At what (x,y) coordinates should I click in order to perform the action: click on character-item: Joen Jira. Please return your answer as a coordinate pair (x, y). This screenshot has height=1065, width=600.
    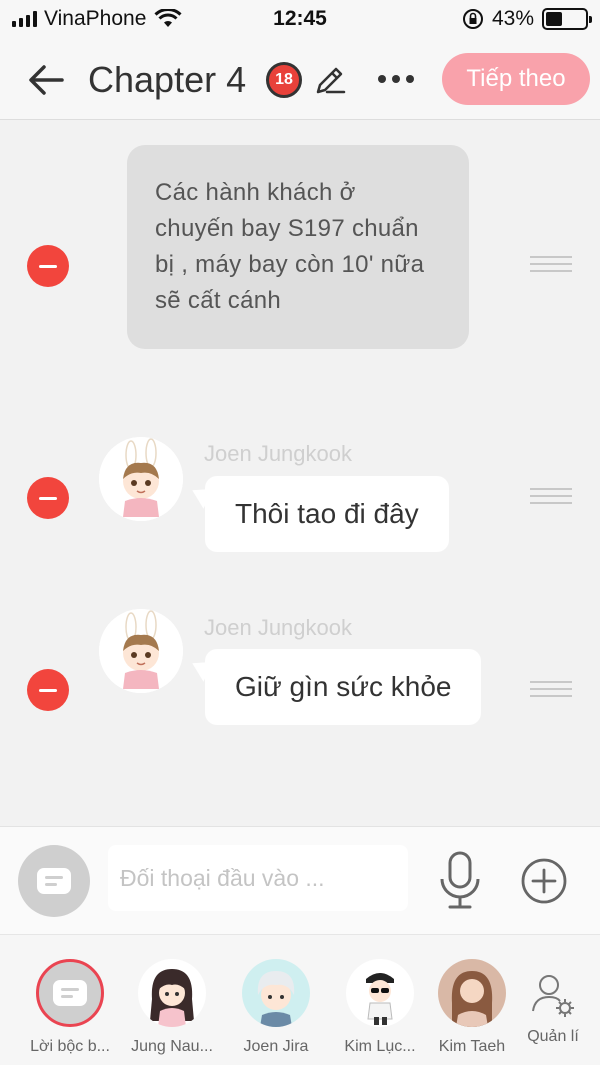
    Looking at the image, I should click on (276, 1007).